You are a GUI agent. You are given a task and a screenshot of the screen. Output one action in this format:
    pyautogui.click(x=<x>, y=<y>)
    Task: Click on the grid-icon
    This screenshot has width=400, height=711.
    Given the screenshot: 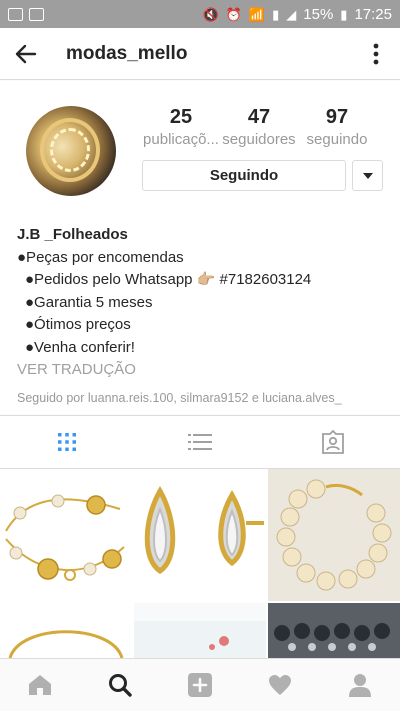 What is the action you would take?
    pyautogui.click(x=66, y=442)
    